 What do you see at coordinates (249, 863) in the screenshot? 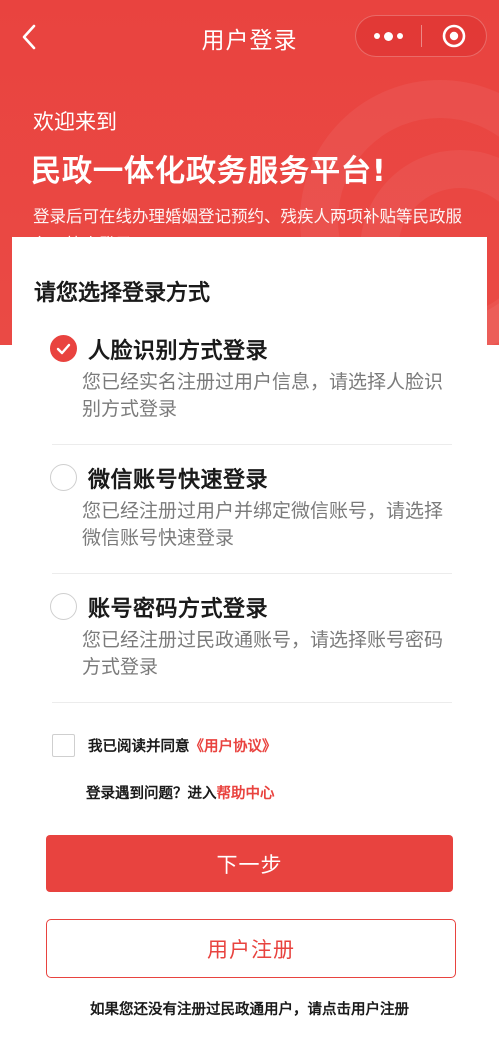
I see `next-step-button: 下一步` at bounding box center [249, 863].